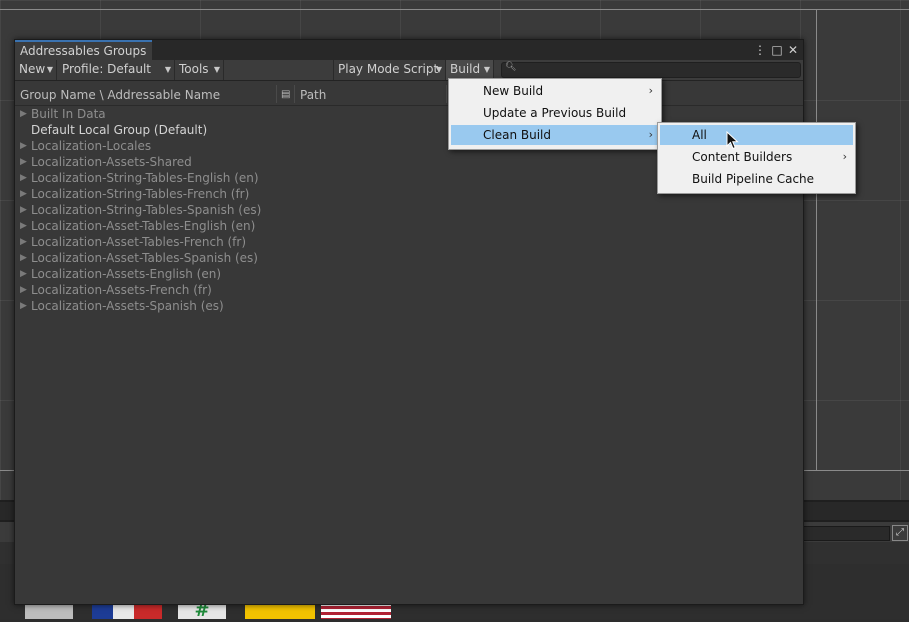 This screenshot has height=622, width=909. Describe the element at coordinates (285, 93) in the screenshot. I see `asset-type-icon: ▤` at that location.